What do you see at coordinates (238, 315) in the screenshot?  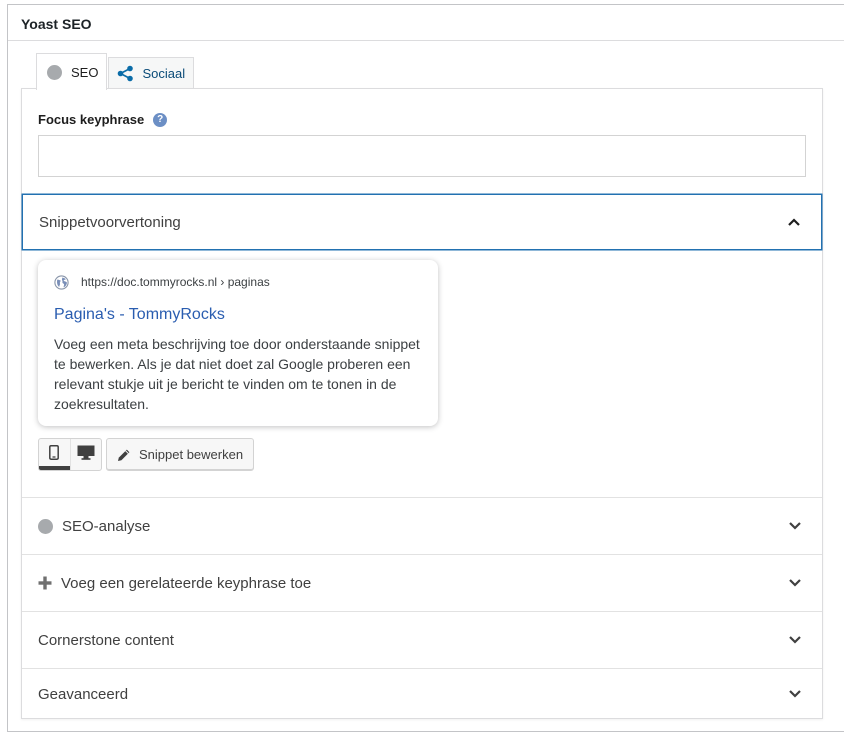 I see `snippet-title: Pagina's - TommyRocks` at bounding box center [238, 315].